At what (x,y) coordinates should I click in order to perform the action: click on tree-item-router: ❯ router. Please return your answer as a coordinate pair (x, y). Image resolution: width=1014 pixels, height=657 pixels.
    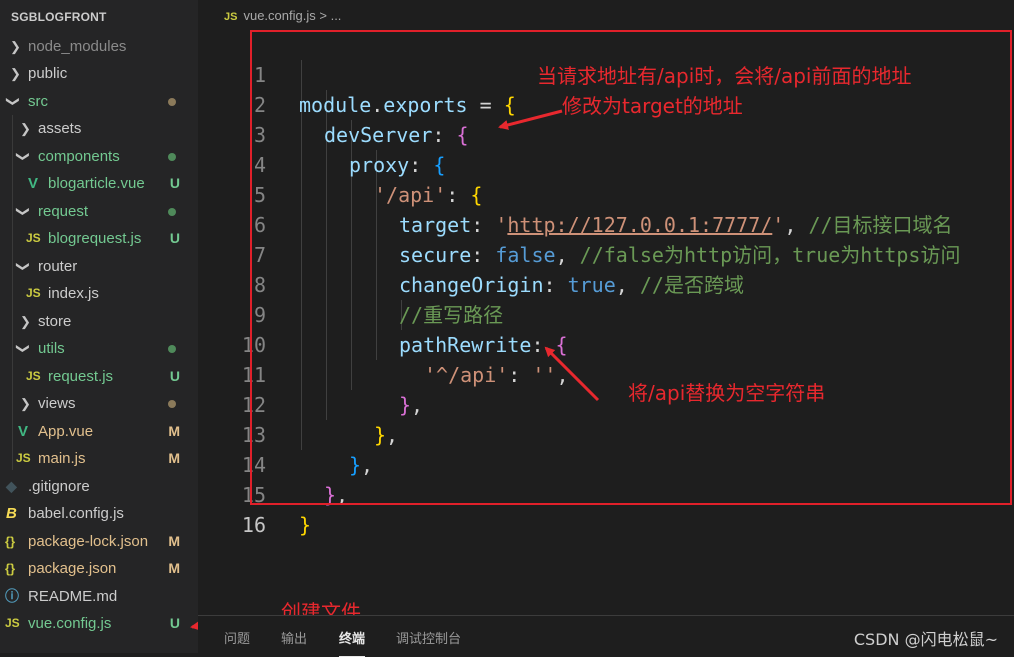
    Looking at the image, I should click on (99, 266).